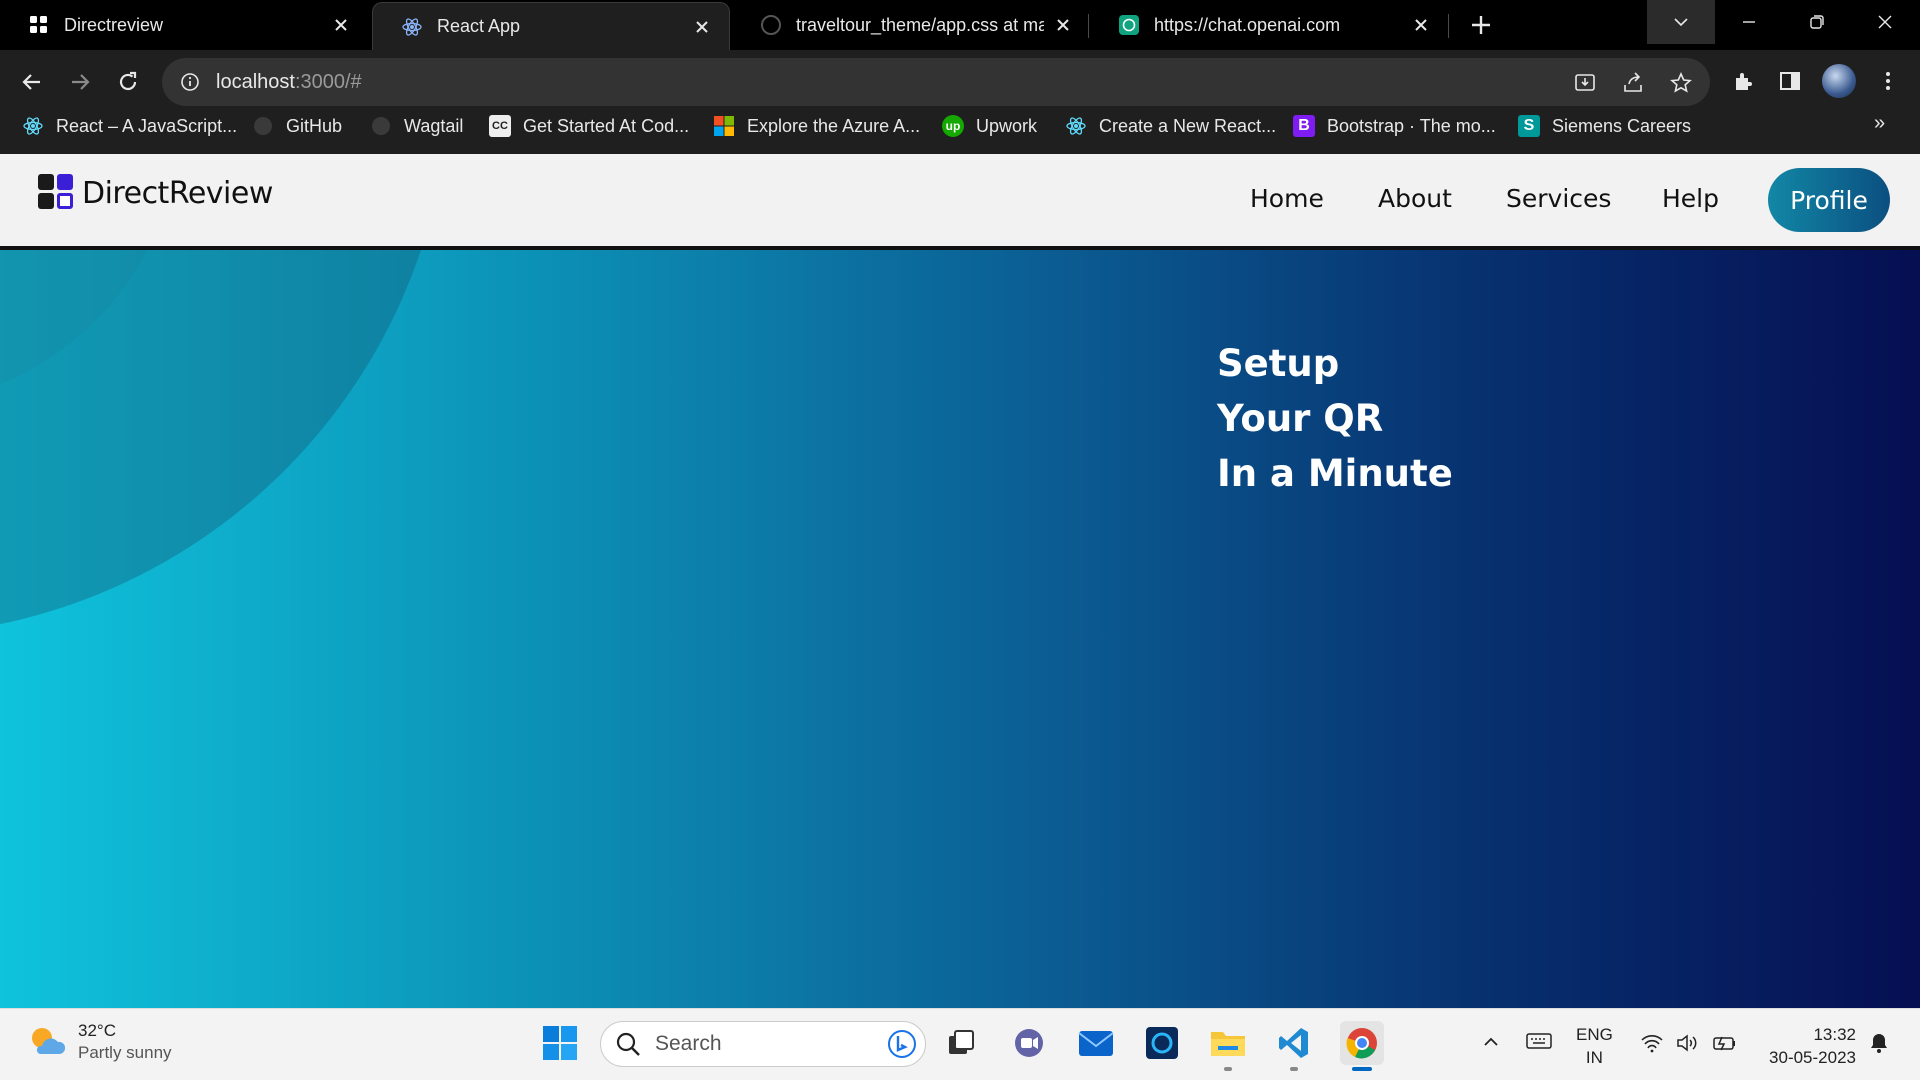  Describe the element at coordinates (936, 82) in the screenshot. I see `address-bar: localhost:3000/#` at that location.